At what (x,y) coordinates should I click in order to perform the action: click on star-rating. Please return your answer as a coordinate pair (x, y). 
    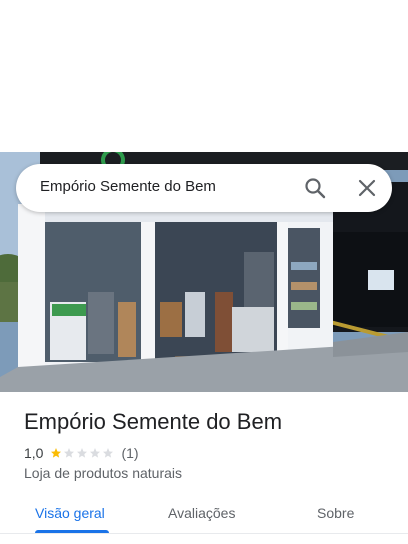
    Looking at the image, I should click on (82, 453).